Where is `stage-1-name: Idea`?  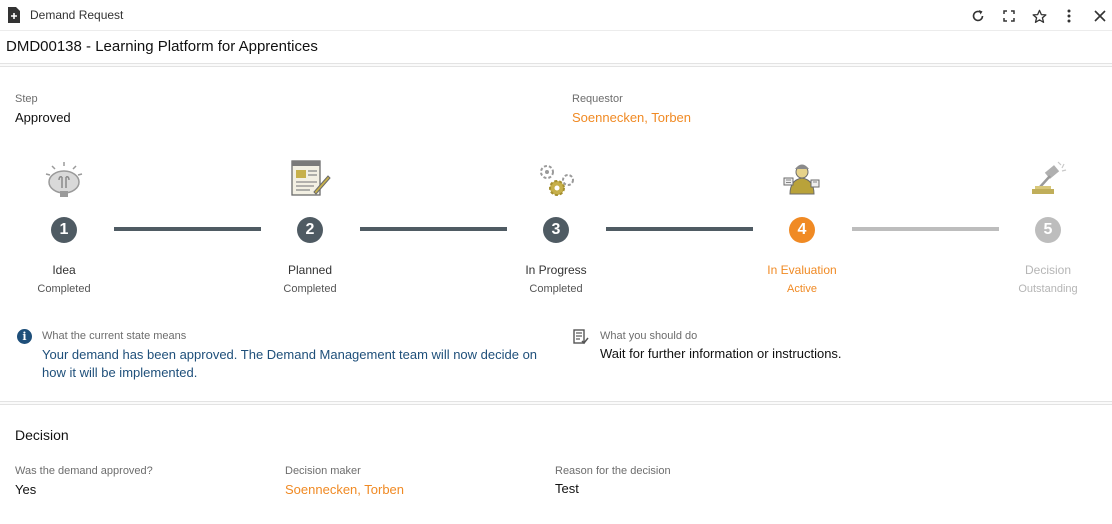 stage-1-name: Idea is located at coordinates (64, 270).